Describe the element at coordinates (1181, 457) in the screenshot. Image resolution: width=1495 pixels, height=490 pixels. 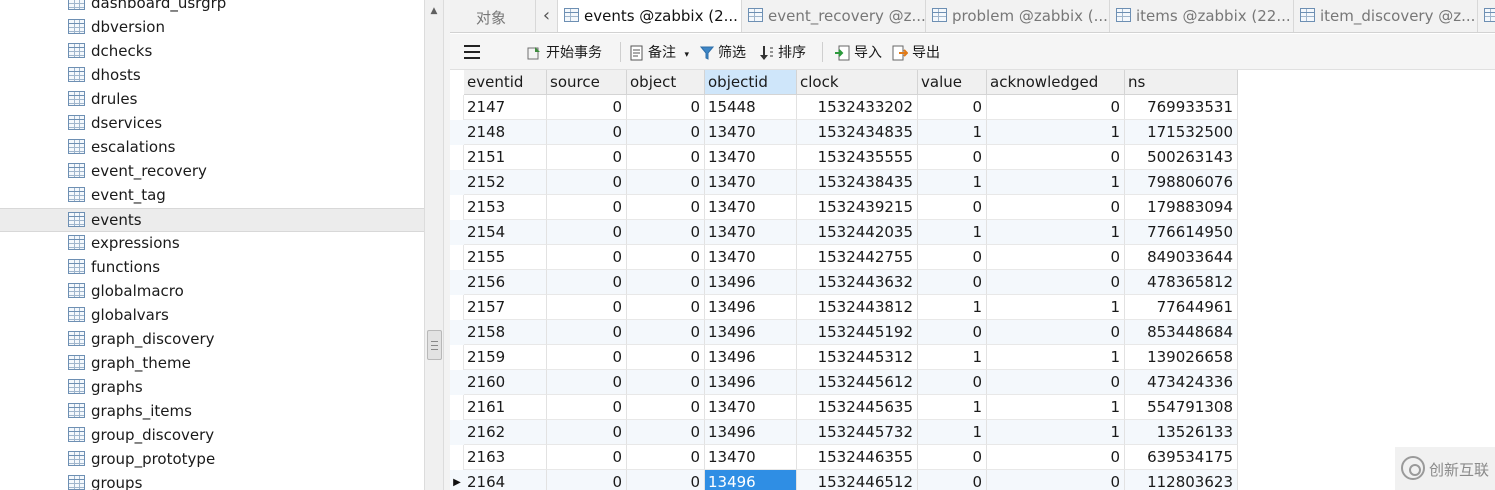
I see `cell-ns: 639534175` at that location.